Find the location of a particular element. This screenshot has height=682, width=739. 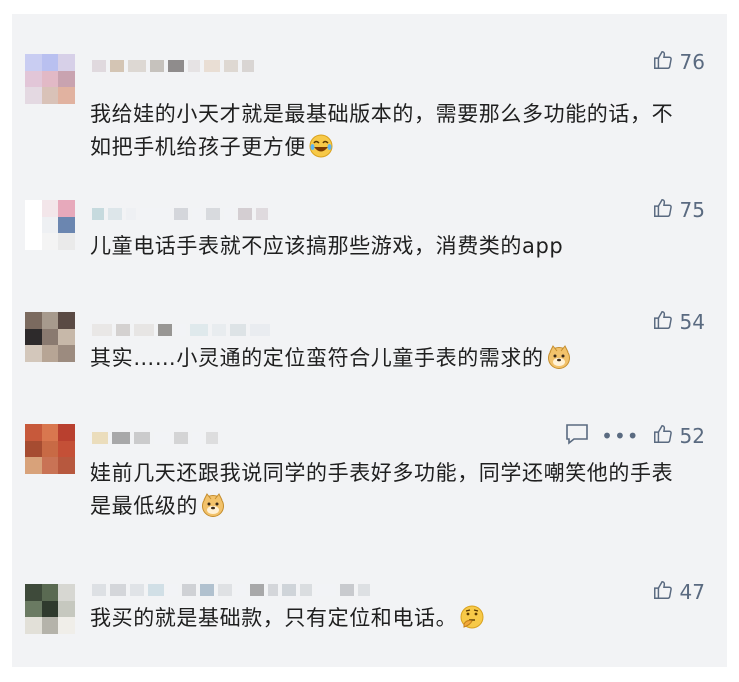

comment-actions: 76 is located at coordinates (678, 62).